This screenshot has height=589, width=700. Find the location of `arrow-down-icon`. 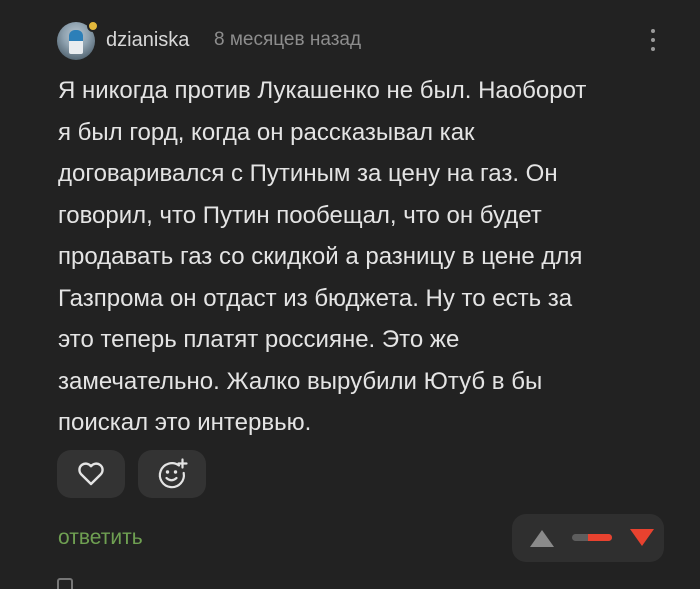

arrow-down-icon is located at coordinates (642, 538).